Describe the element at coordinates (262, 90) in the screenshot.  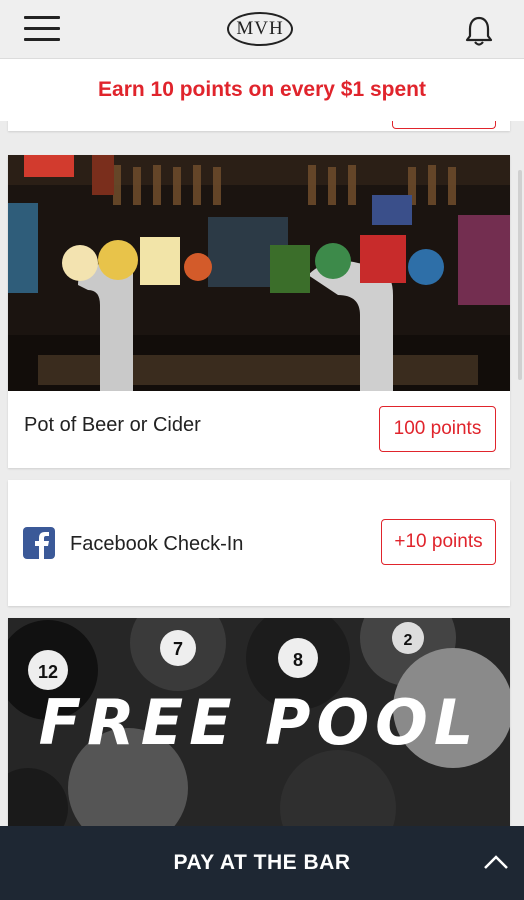
I see `points-promo-banner: Earn 10 points on every $1 spent` at that location.